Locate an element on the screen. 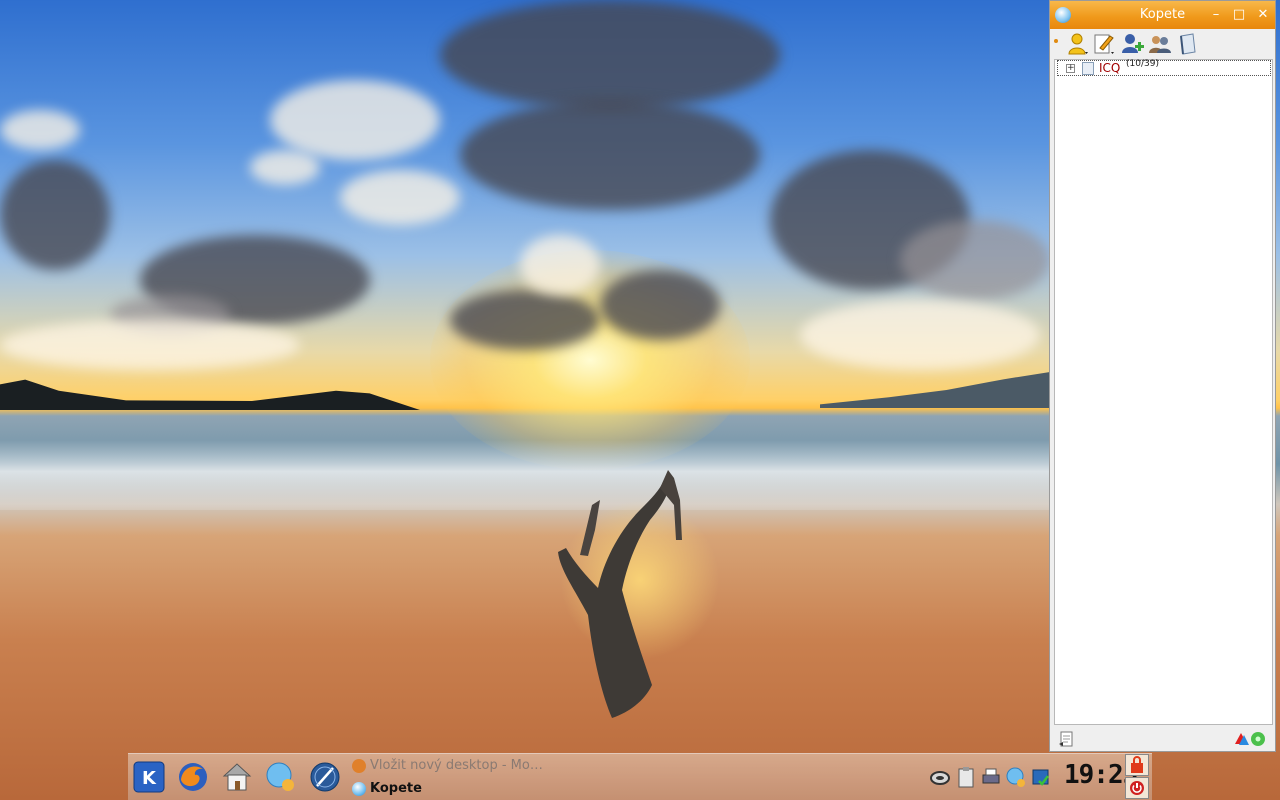 The image size is (1280, 800). taskbar: K Vložit nový desktop - Mo… Kopete 19:25 is located at coordinates (640, 776).